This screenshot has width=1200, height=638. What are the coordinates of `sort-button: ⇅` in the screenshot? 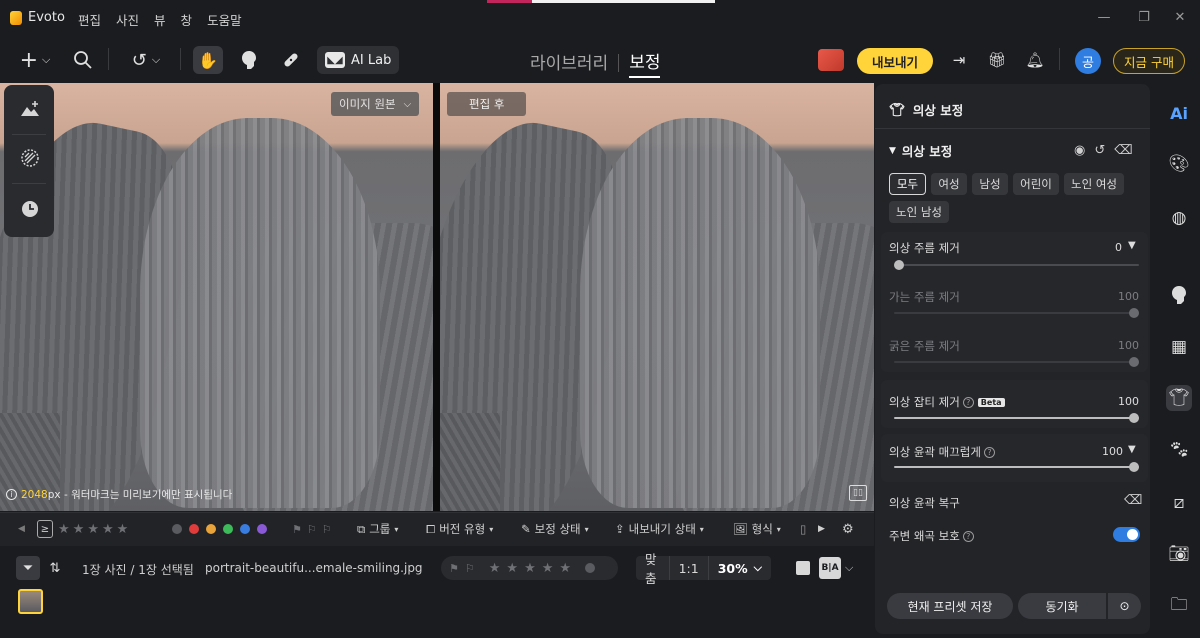 It's located at (55, 568).